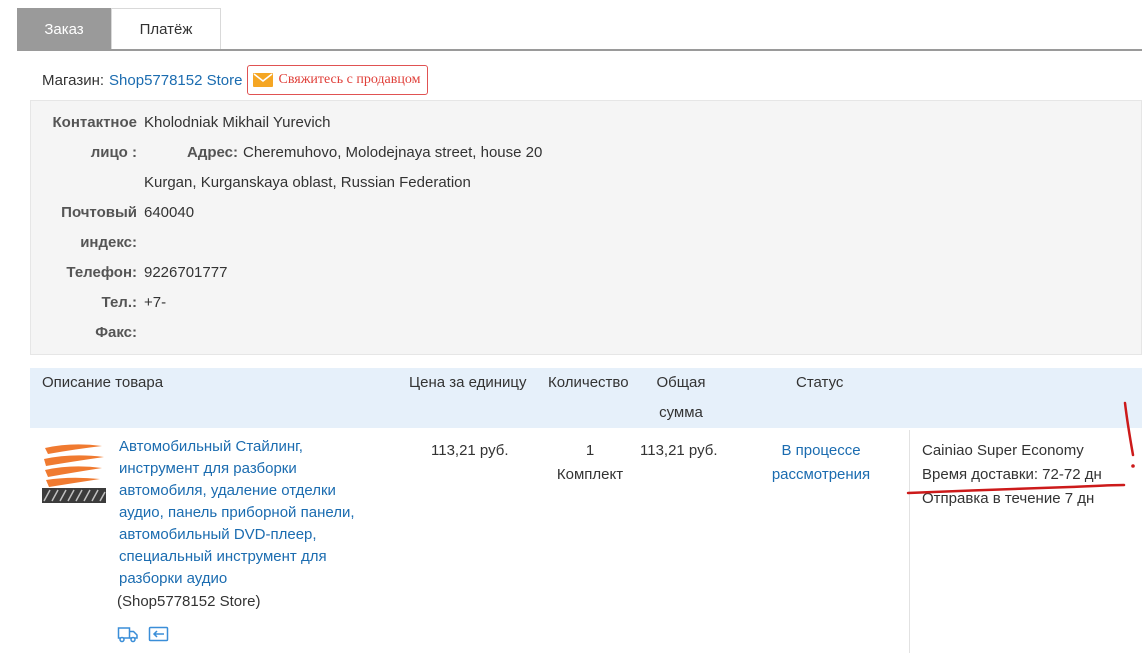 The image size is (1142, 653). I want to click on status-line: В процессе, so click(821, 450).